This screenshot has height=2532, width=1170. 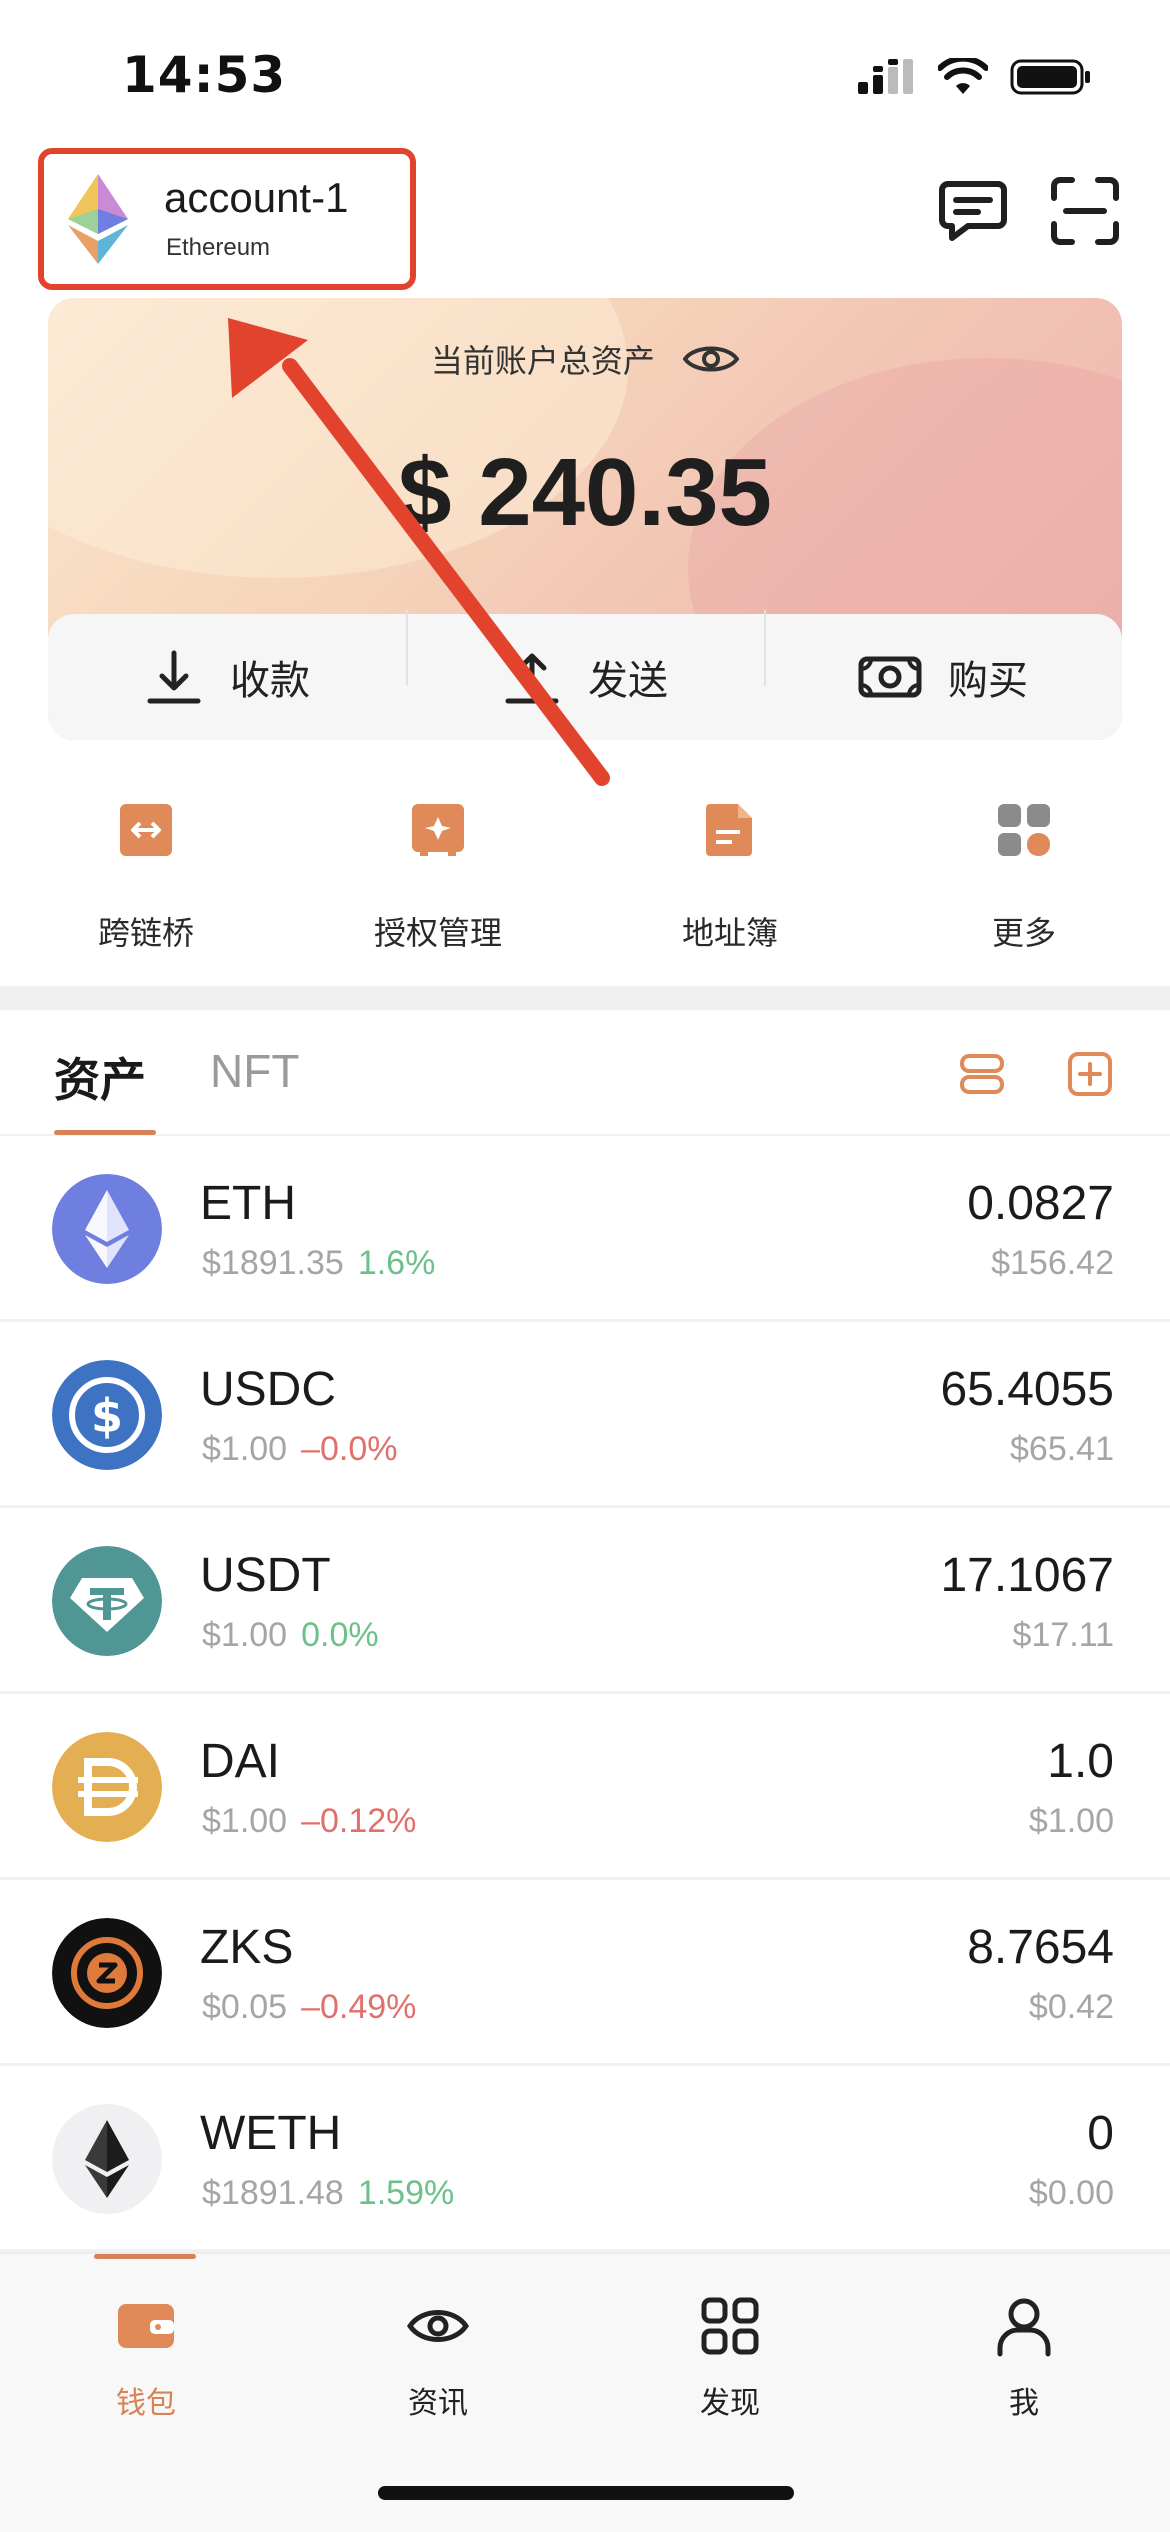 I want to click on asset-symbol: ZKS, so click(x=247, y=1947).